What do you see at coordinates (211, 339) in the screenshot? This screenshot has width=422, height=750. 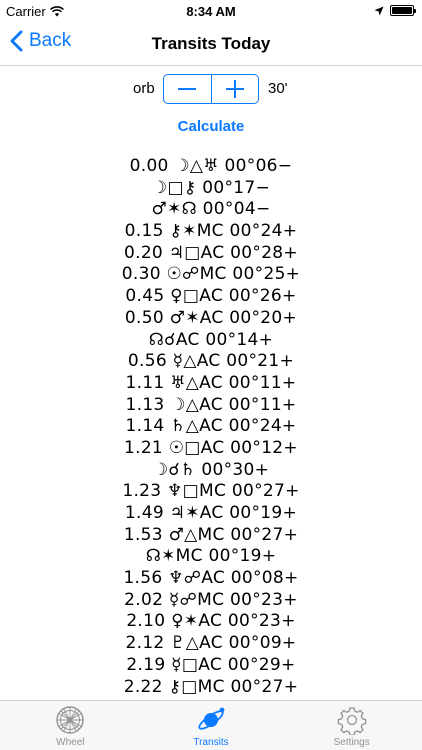 I see `list-item: ☊☌AC 00°14+` at bounding box center [211, 339].